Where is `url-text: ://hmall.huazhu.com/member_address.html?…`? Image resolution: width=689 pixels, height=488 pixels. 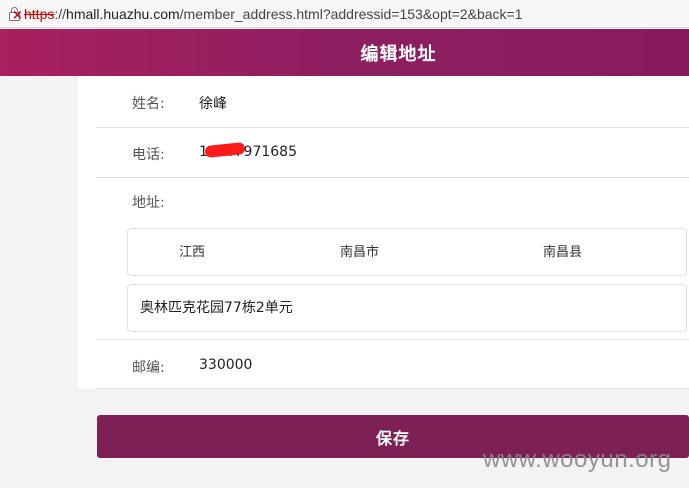 url-text: ://hmall.huazhu.com/member_address.html?… is located at coordinates (288, 14).